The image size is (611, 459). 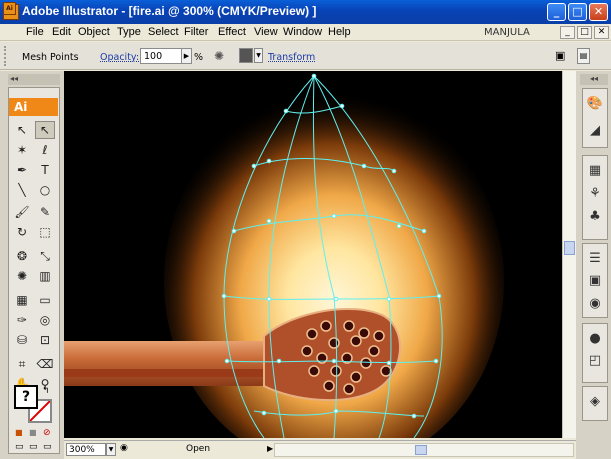 What do you see at coordinates (45, 190) in the screenshot?
I see `ellipse-icon: ○` at bounding box center [45, 190].